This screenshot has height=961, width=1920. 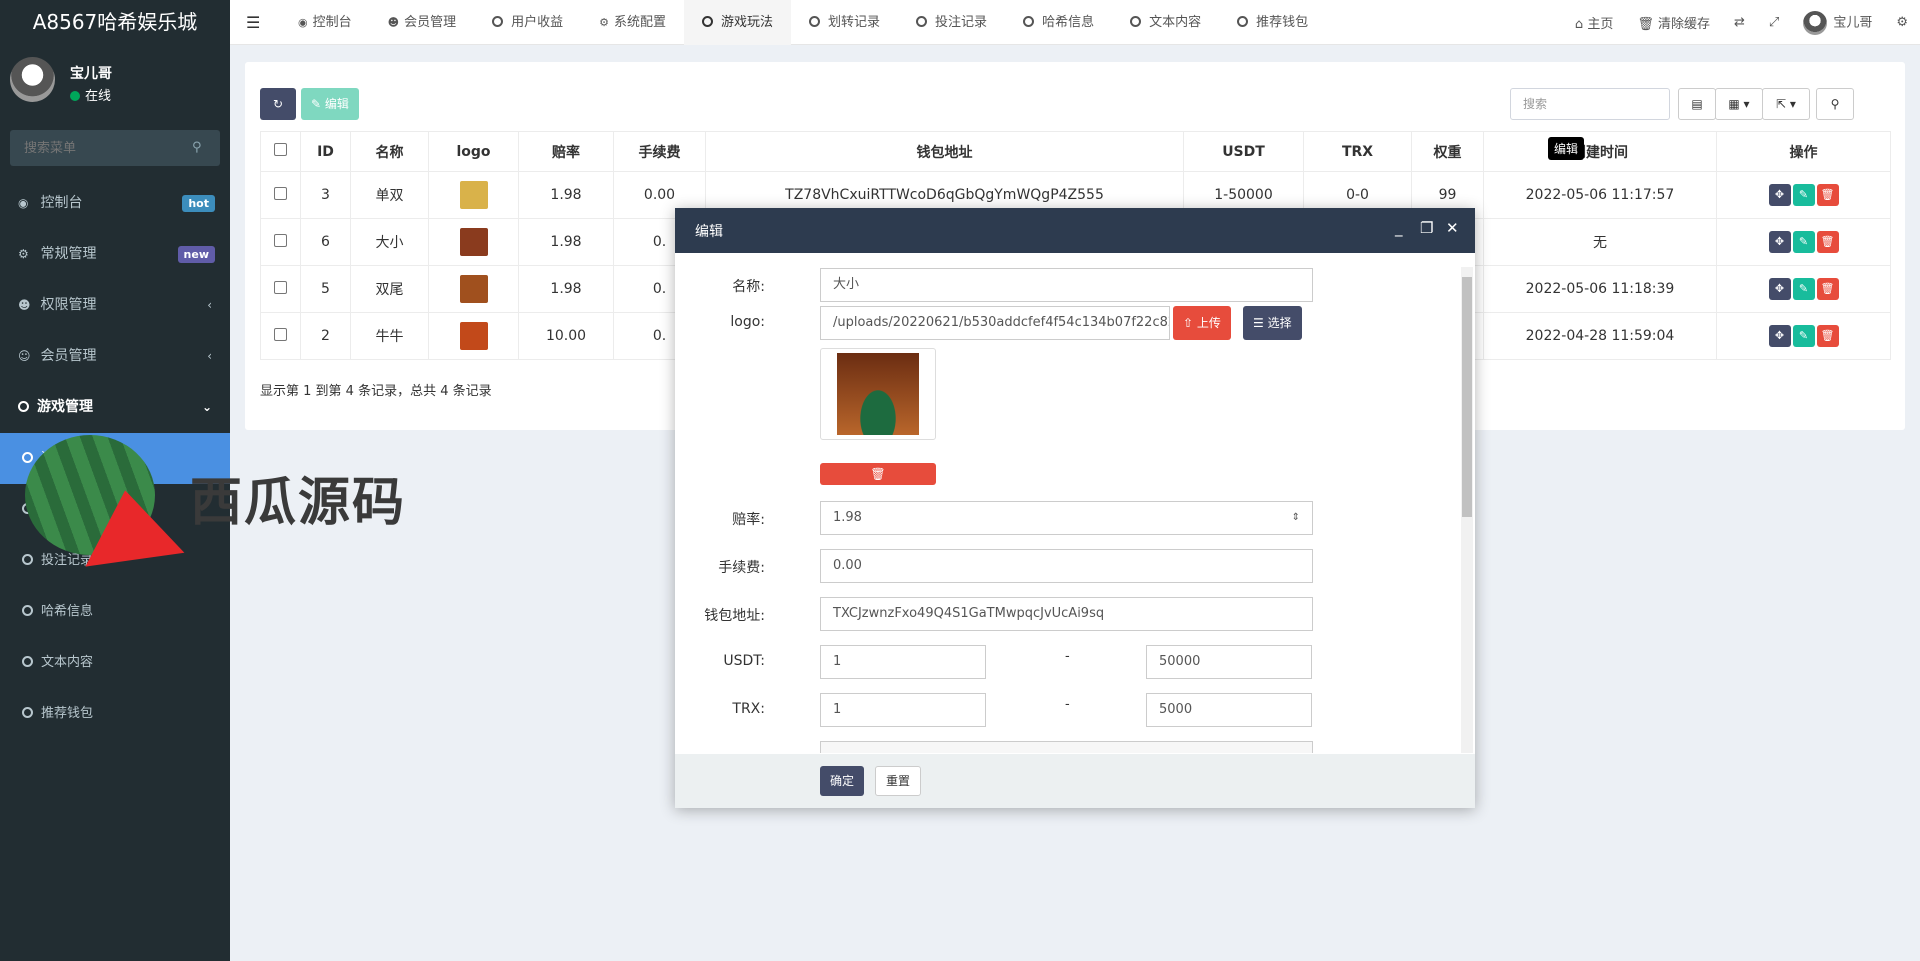 What do you see at coordinates (115, 662) in the screenshot?
I see `sidebar-item-text-content: 文本内容` at bounding box center [115, 662].